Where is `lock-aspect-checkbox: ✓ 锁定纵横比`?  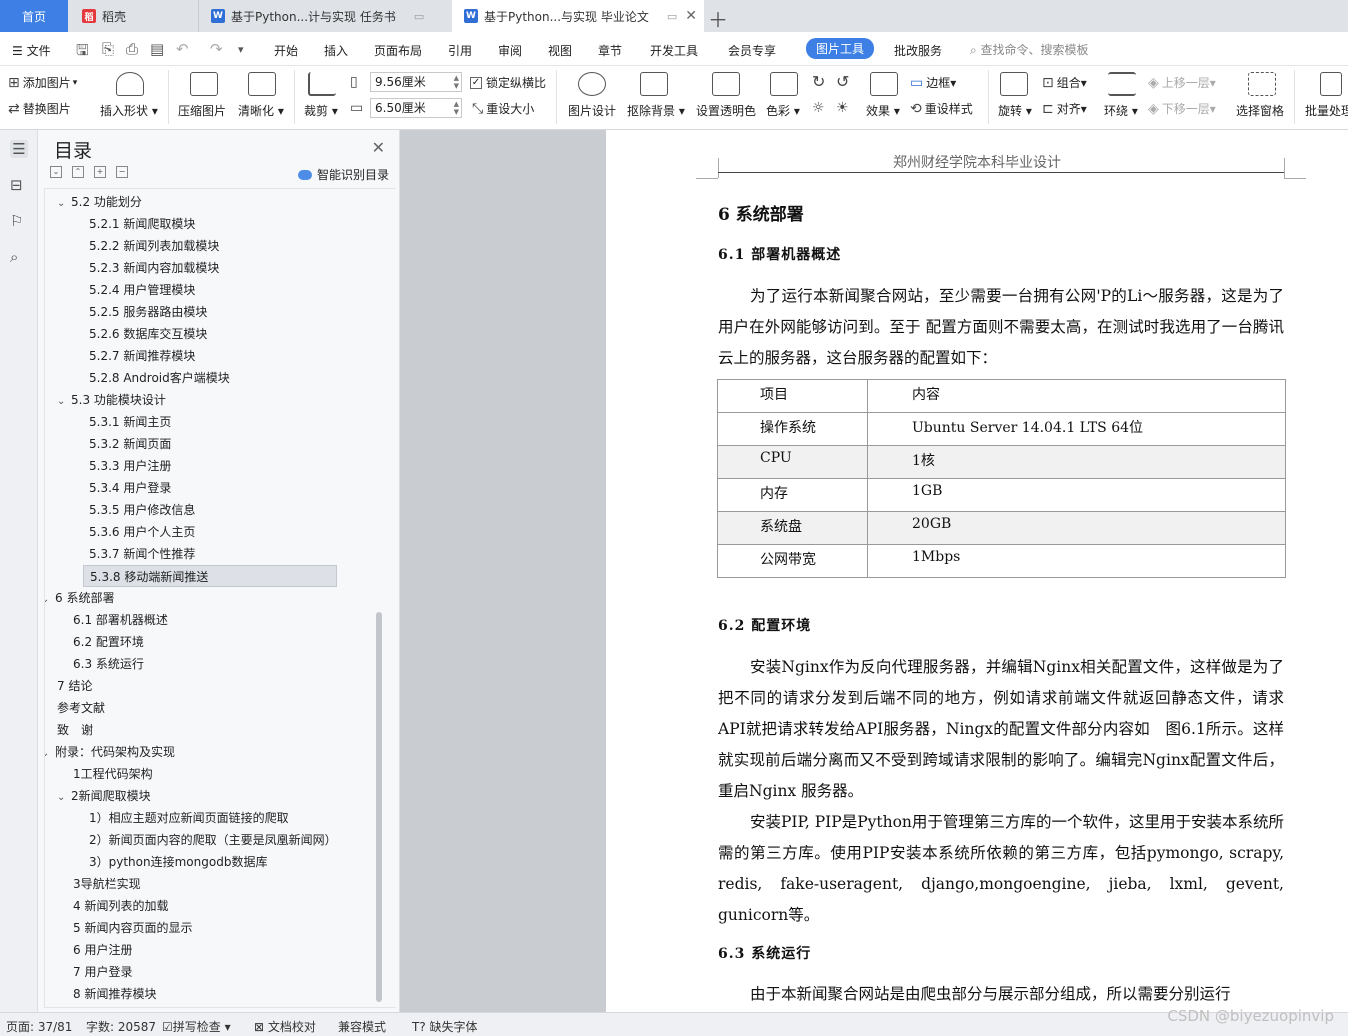
lock-aspect-checkbox: ✓ 锁定纵横比 is located at coordinates (508, 82).